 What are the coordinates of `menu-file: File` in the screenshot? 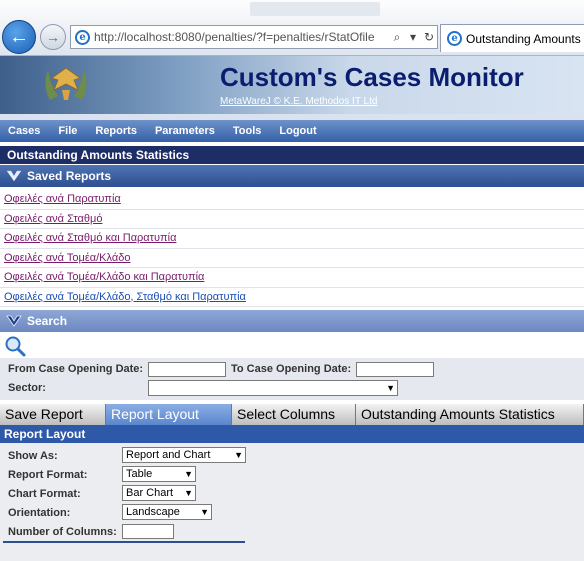 It's located at (67, 131).